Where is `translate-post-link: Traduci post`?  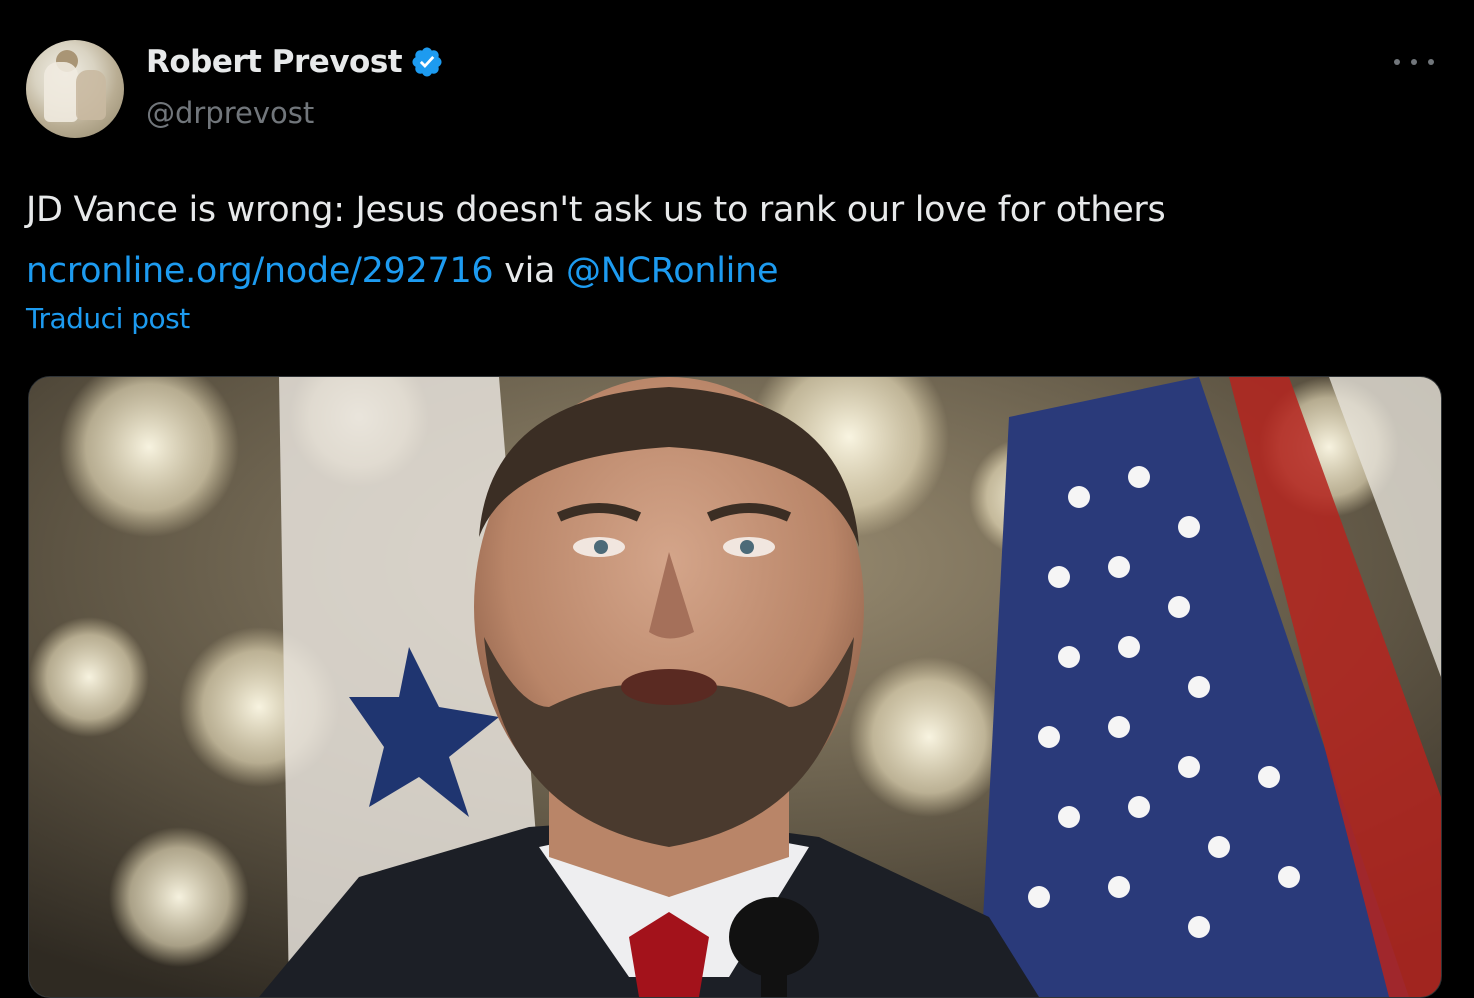 translate-post-link: Traduci post is located at coordinates (108, 318).